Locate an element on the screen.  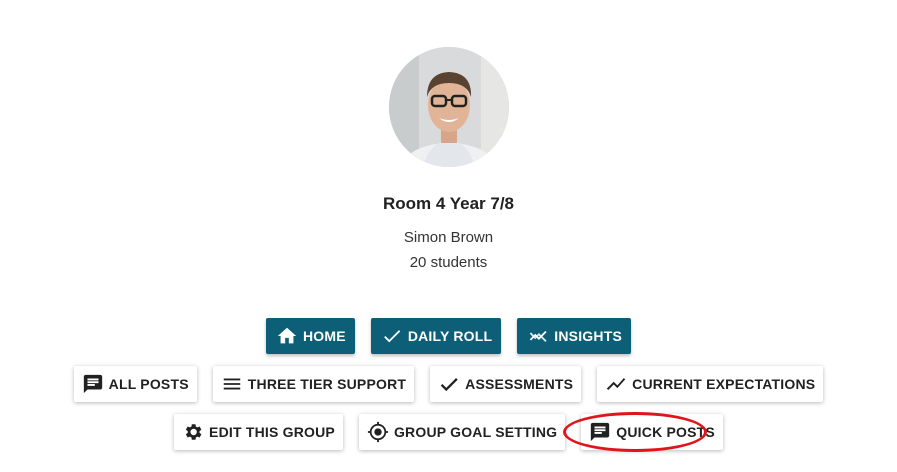
check-icon is located at coordinates (392, 336).